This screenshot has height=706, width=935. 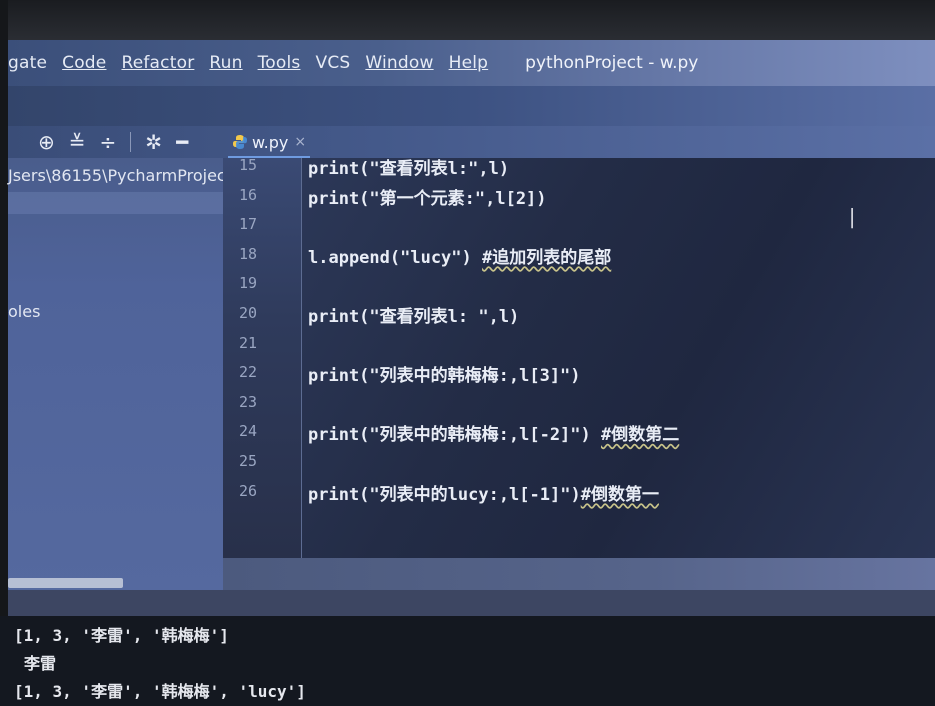 I want to click on window-title: pythonProject - w.py, so click(x=612, y=63).